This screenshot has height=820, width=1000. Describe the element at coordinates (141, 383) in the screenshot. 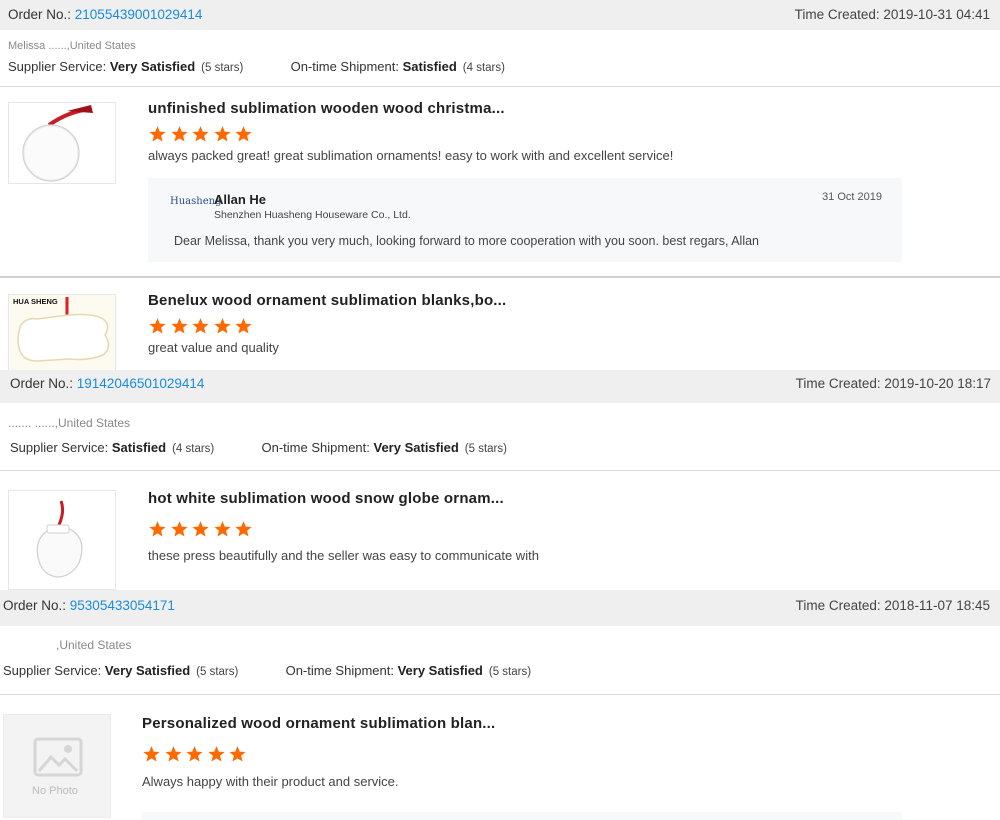

I see `order-number-link: 19142046501029414` at that location.